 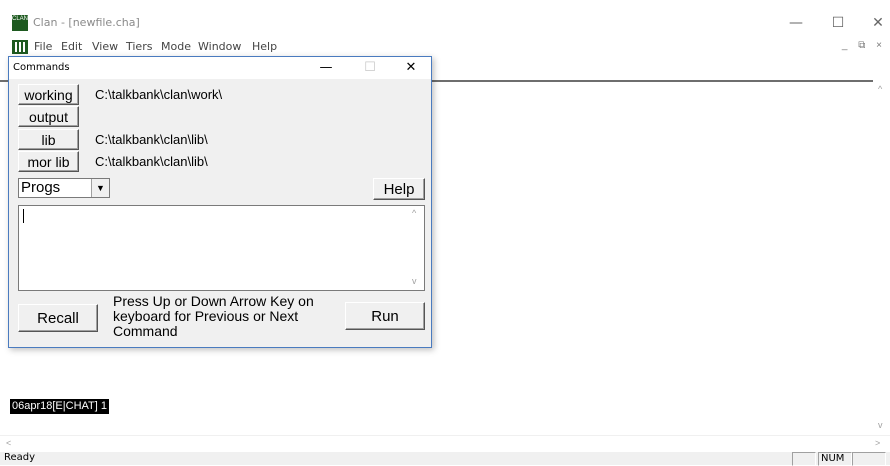 I want to click on progs-dropdown: Progs ▼, so click(x=64, y=188).